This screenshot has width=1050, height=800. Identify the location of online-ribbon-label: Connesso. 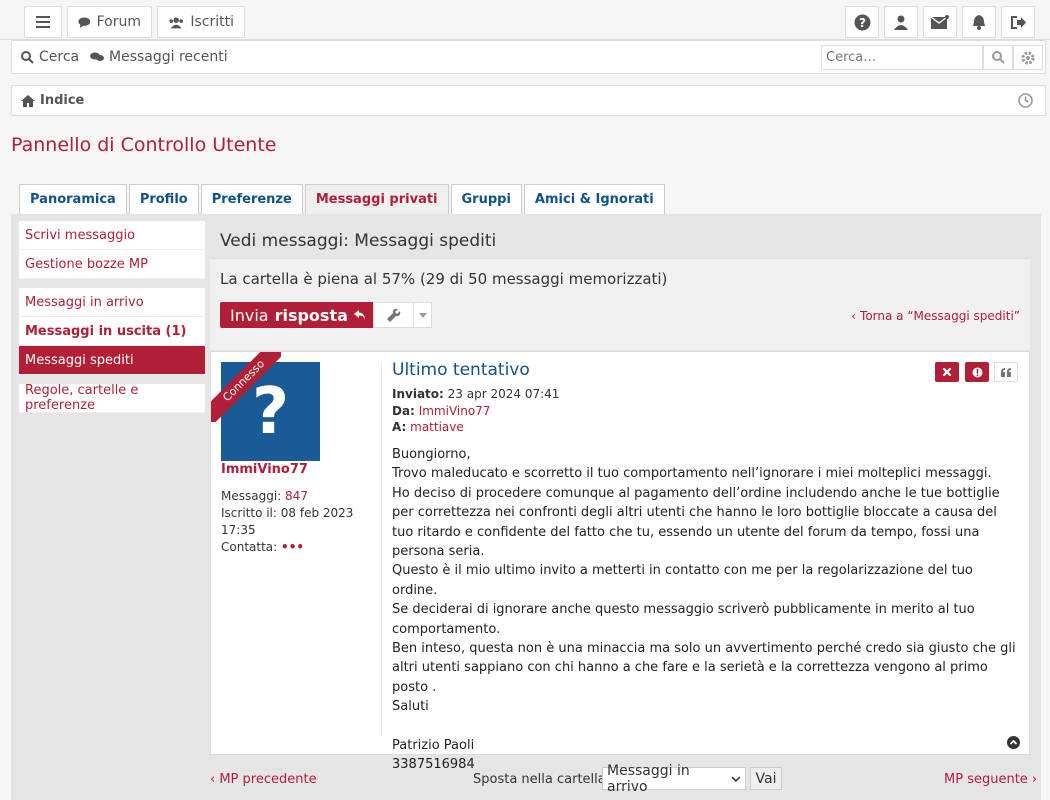
(246, 387).